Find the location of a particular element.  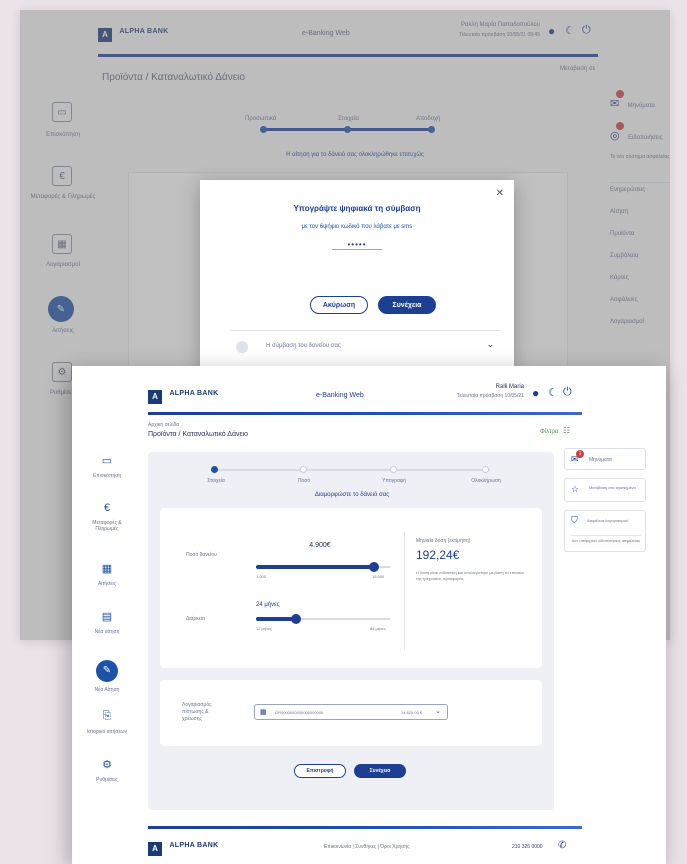

sidebar-item-transfers: € Μεταφορές & Πληρωμές is located at coordinates (107, 532).